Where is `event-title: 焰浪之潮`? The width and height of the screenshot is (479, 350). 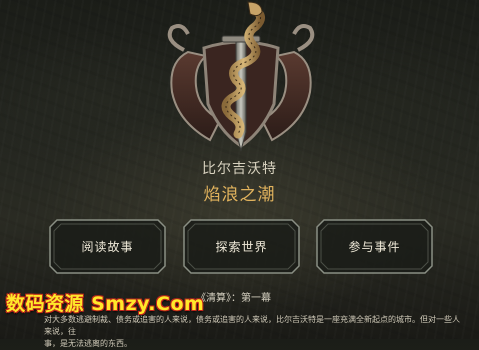
event-title: 焰浪之潮 is located at coordinates (239, 195).